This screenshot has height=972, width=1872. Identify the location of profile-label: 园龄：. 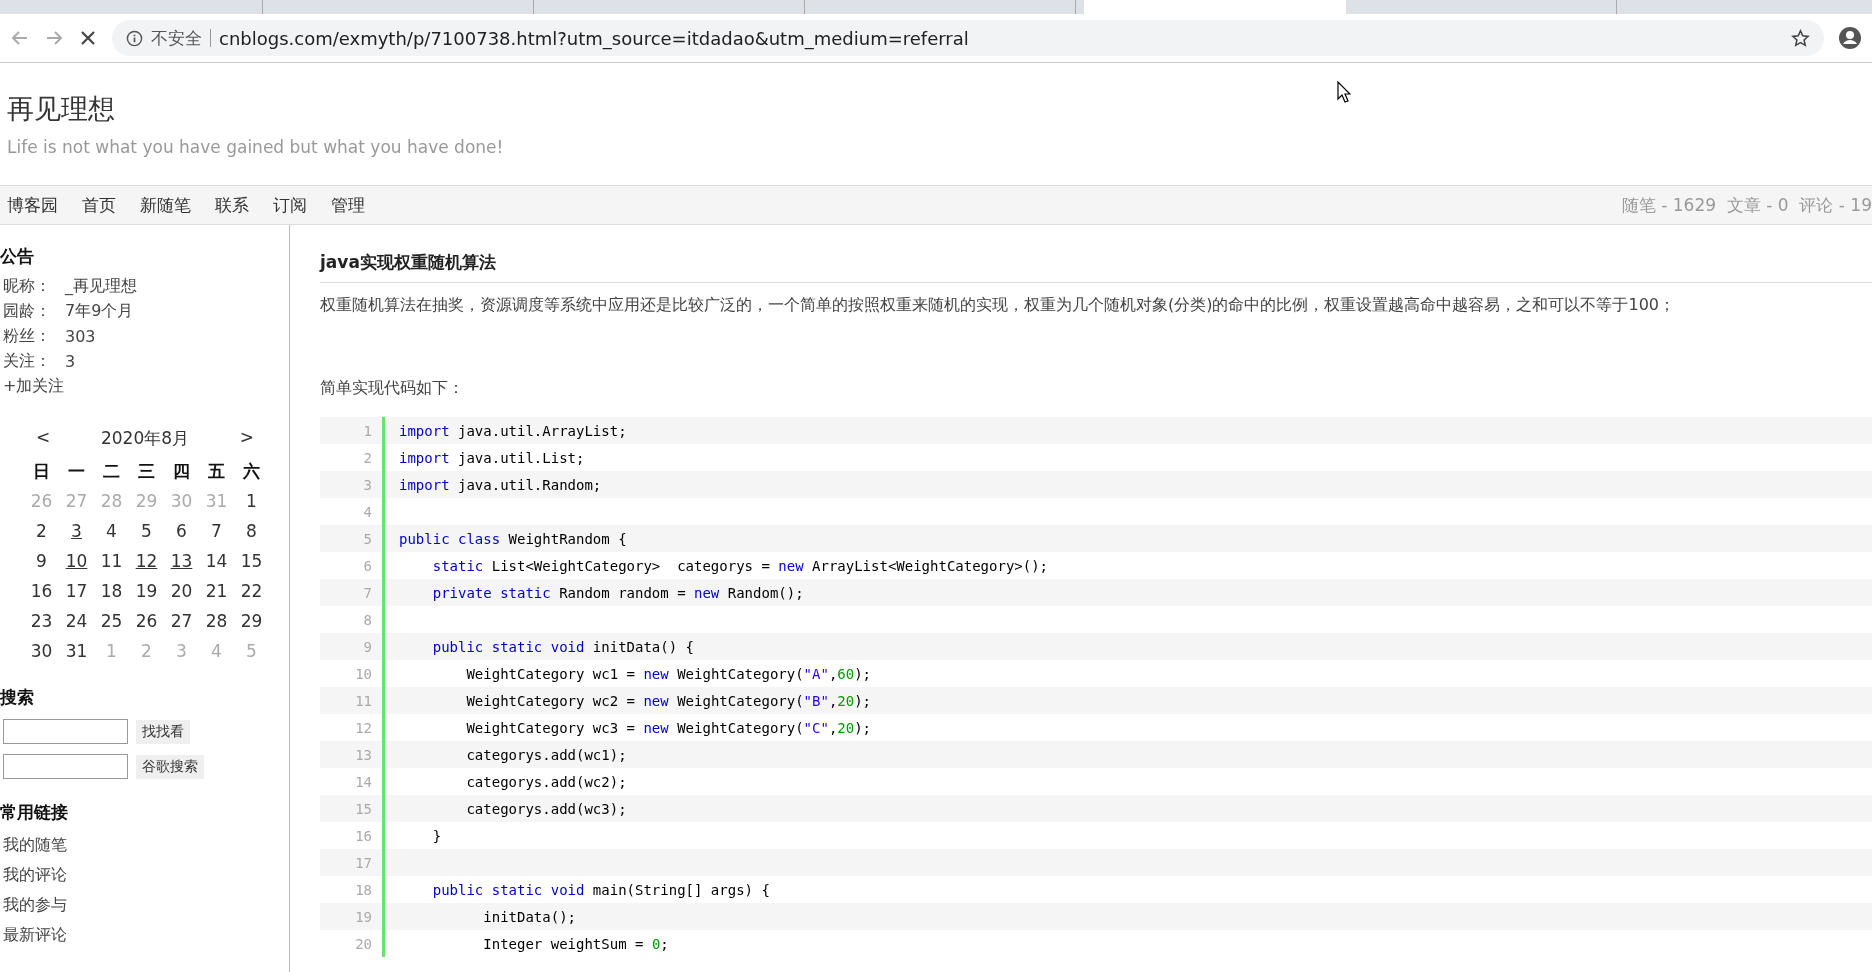
(27, 311).